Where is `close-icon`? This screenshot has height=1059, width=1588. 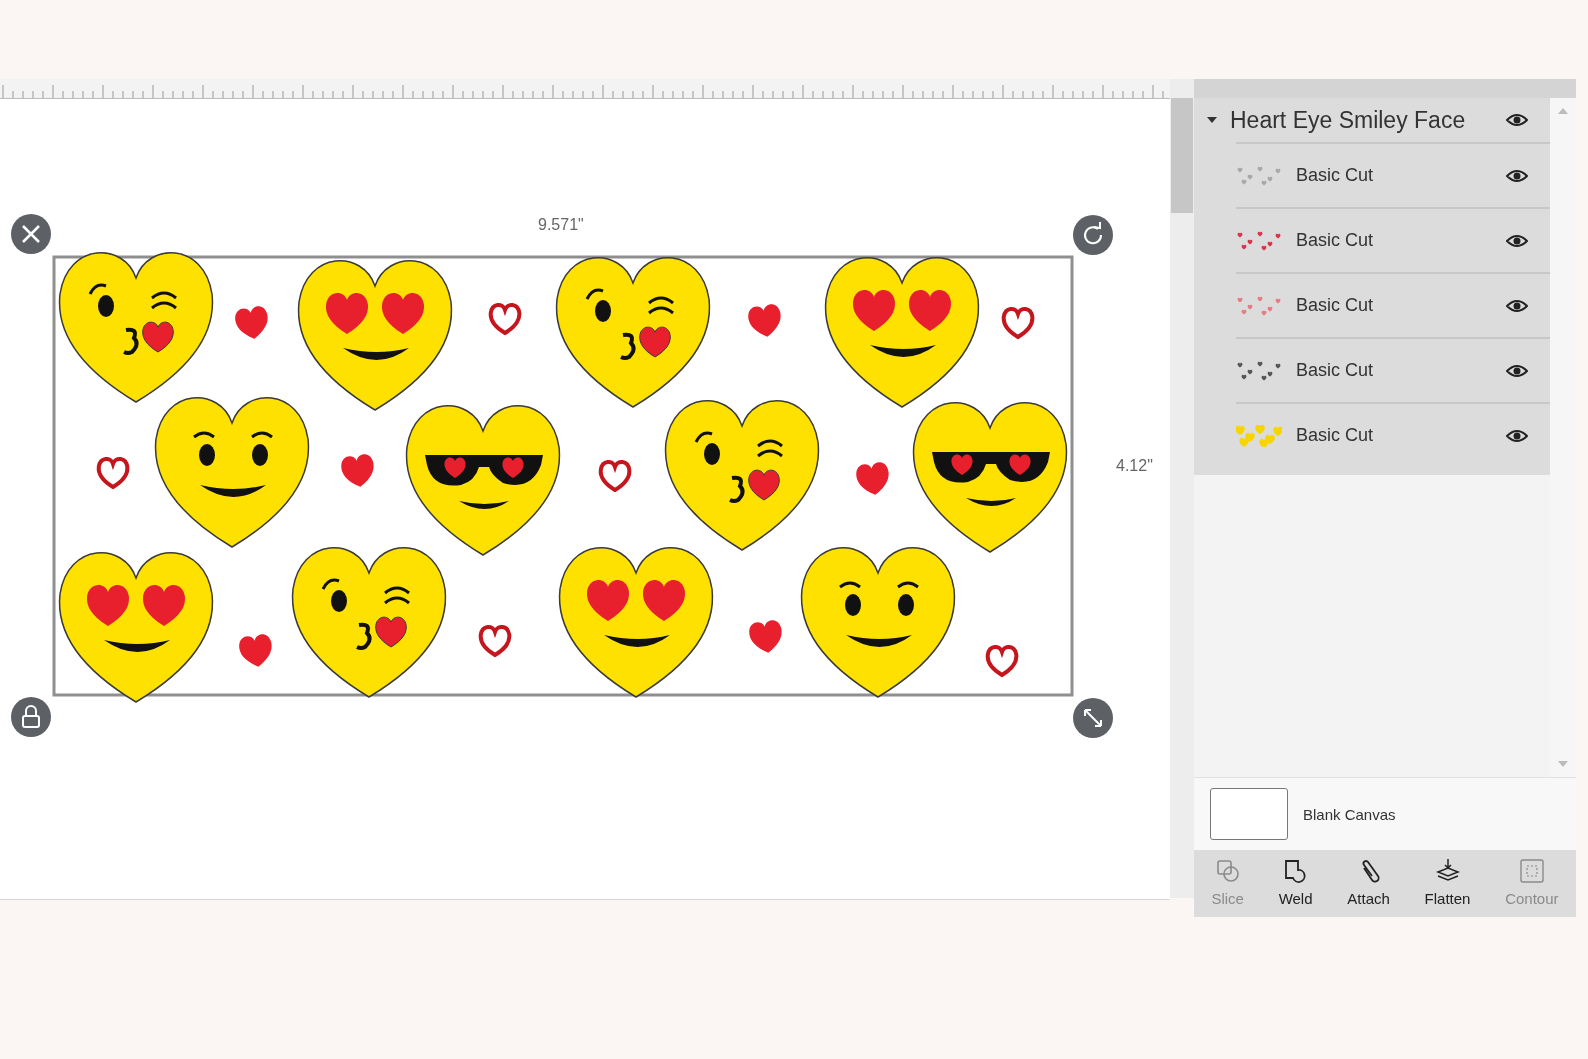
close-icon is located at coordinates (31, 234).